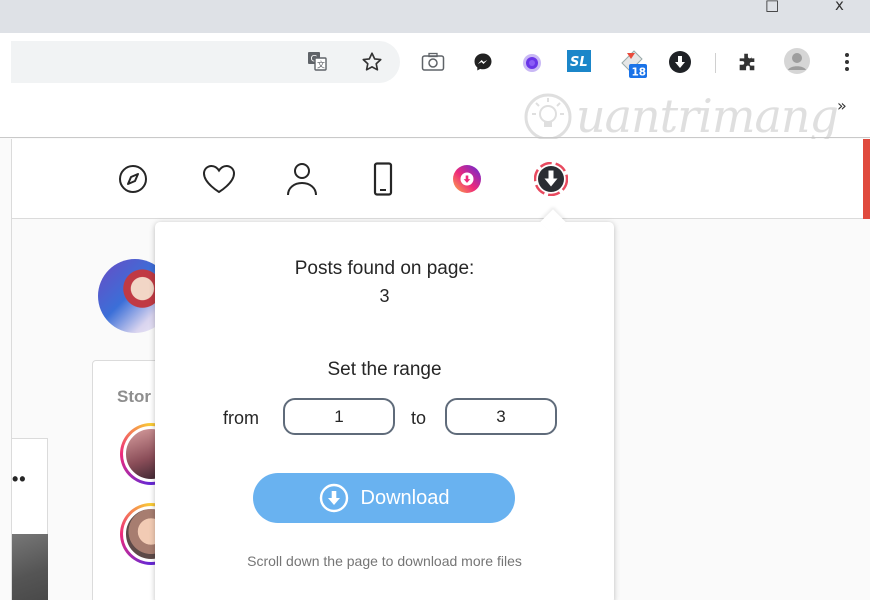 This screenshot has height=600, width=870. I want to click on menu-kebab-icon, so click(847, 62).